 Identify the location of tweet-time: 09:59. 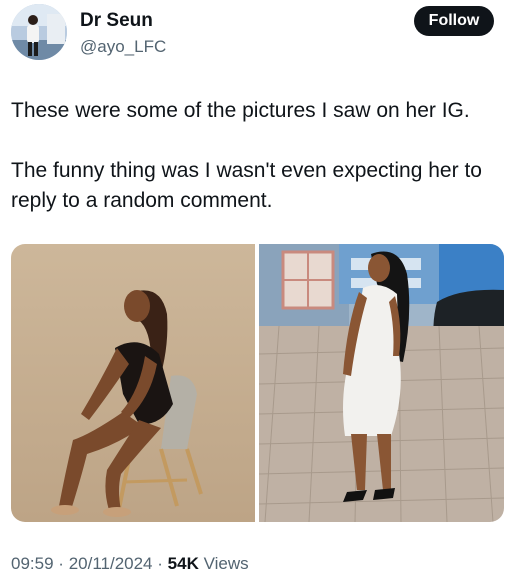
(32, 563).